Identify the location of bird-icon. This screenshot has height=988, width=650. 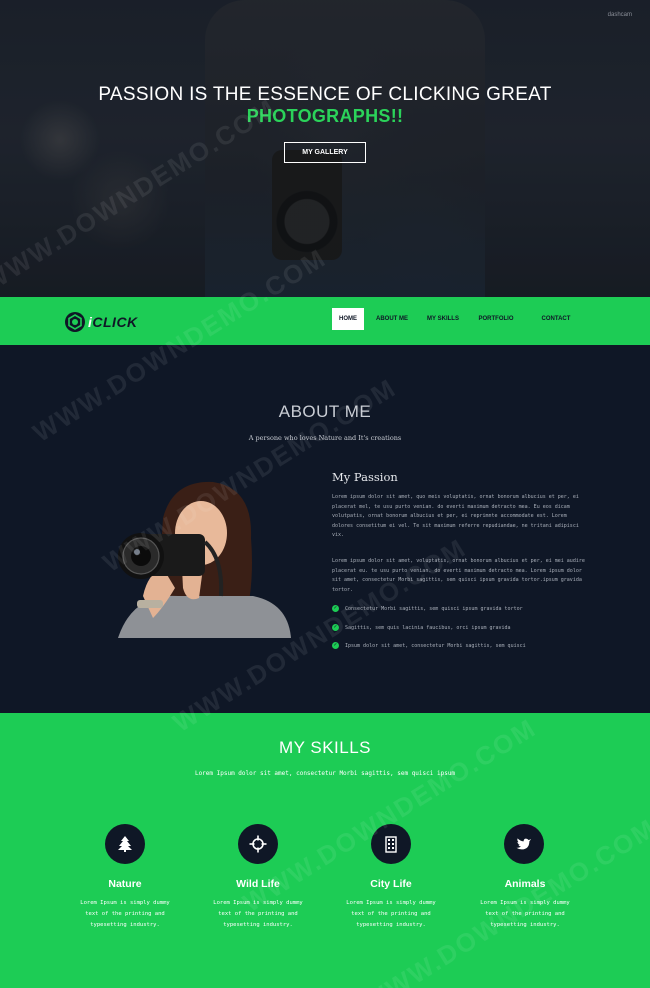
(523, 844).